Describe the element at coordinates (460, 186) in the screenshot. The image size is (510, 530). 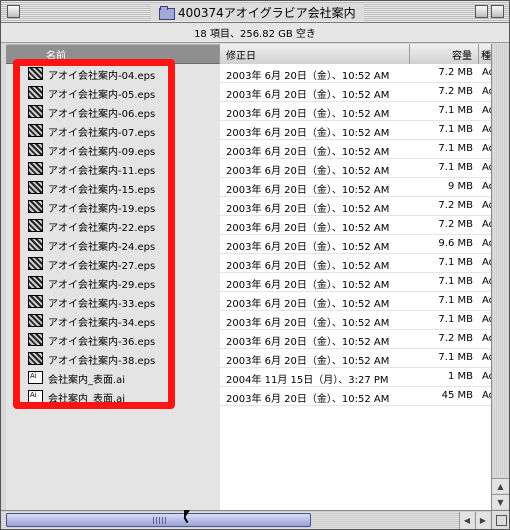
I see `file-size: 9 MB` at that location.